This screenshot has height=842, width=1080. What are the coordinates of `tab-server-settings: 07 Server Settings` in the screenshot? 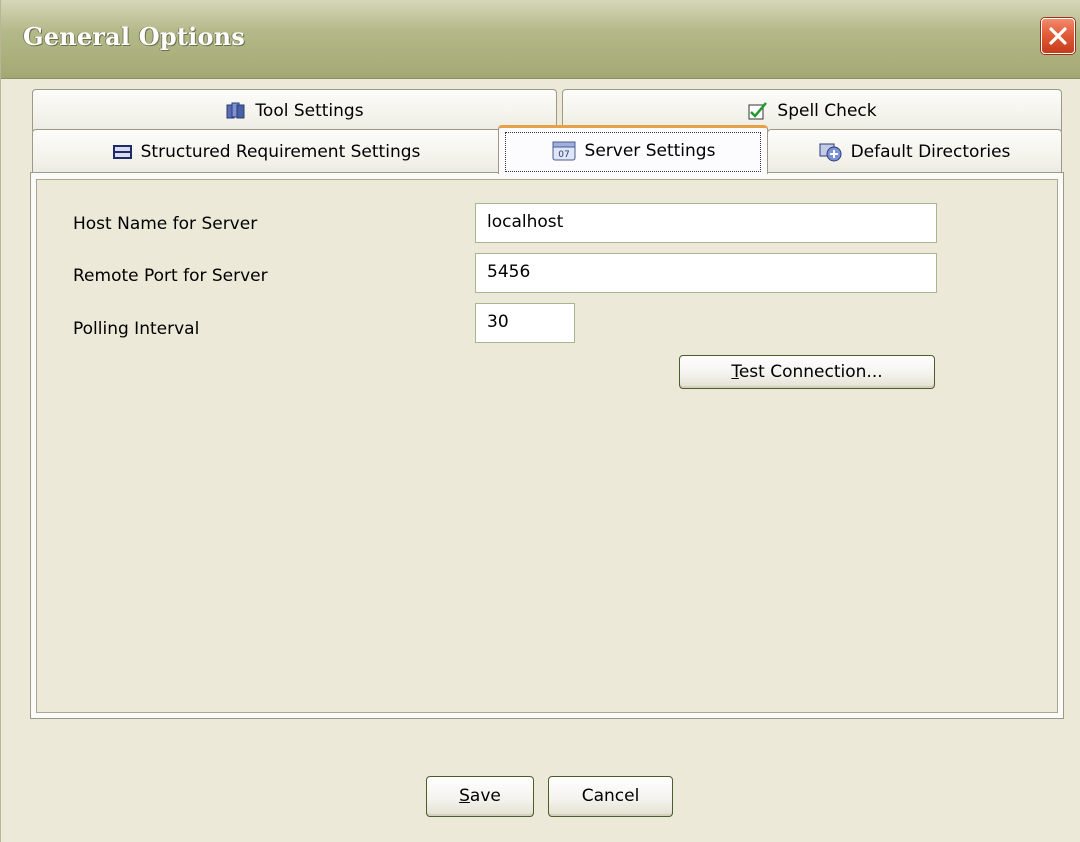 It's located at (633, 149).